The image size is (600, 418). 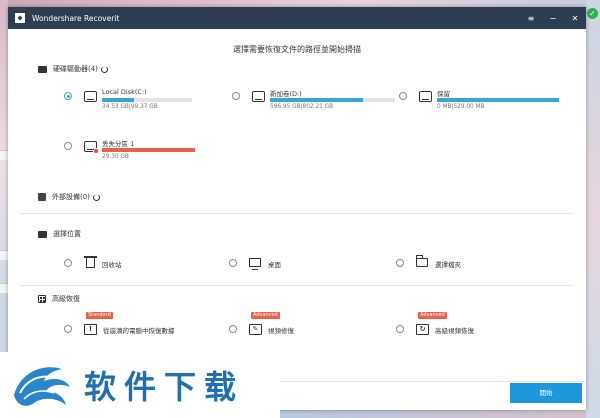 I want to click on section-title: 硬碟驅動器(4), so click(x=75, y=69).